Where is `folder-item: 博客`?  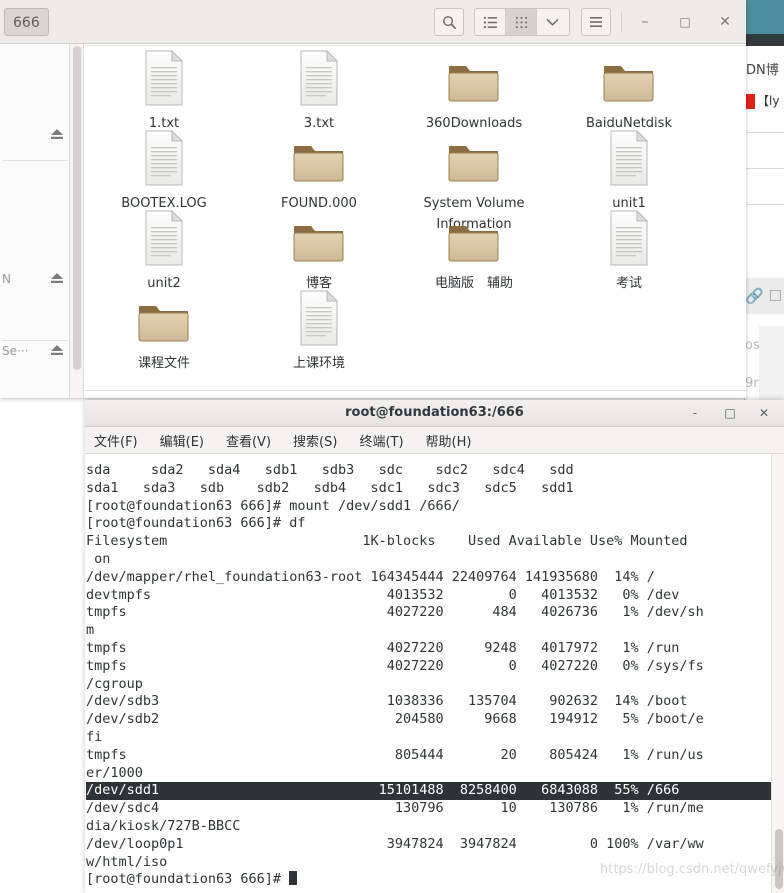 folder-item: 博客 is located at coordinates (319, 252).